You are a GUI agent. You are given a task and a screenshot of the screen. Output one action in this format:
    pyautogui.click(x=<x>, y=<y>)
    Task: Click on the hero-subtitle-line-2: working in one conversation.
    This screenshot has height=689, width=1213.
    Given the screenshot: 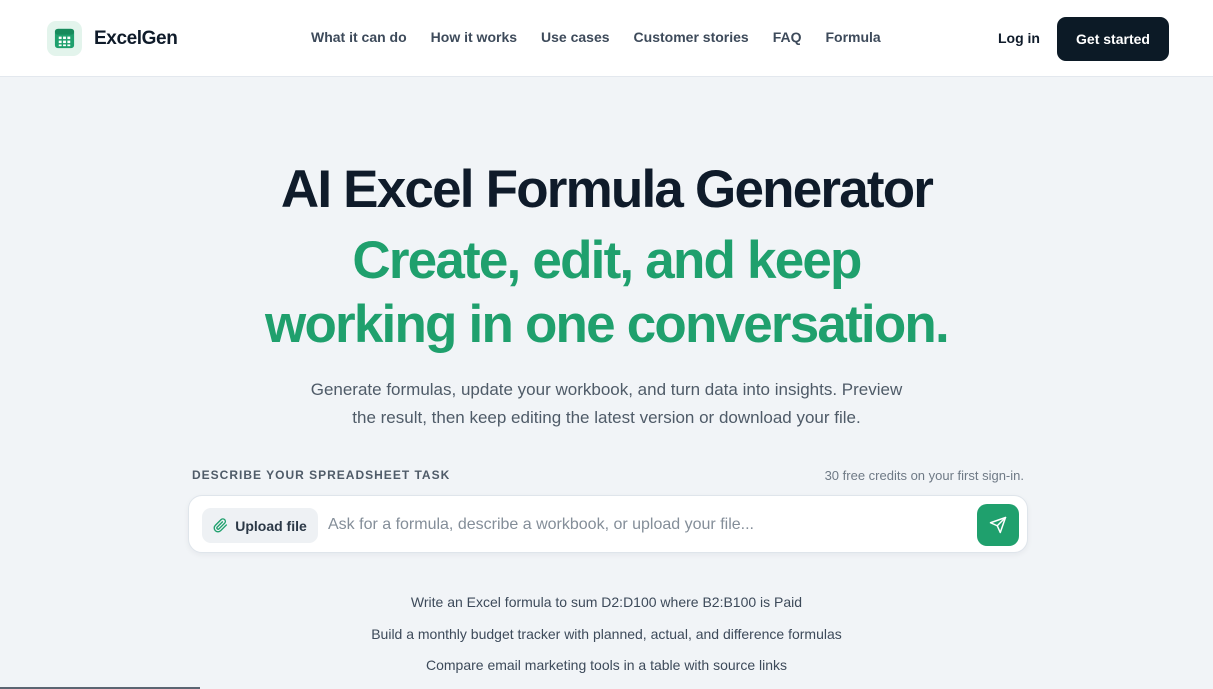 What is the action you would take?
    pyautogui.click(x=607, y=324)
    